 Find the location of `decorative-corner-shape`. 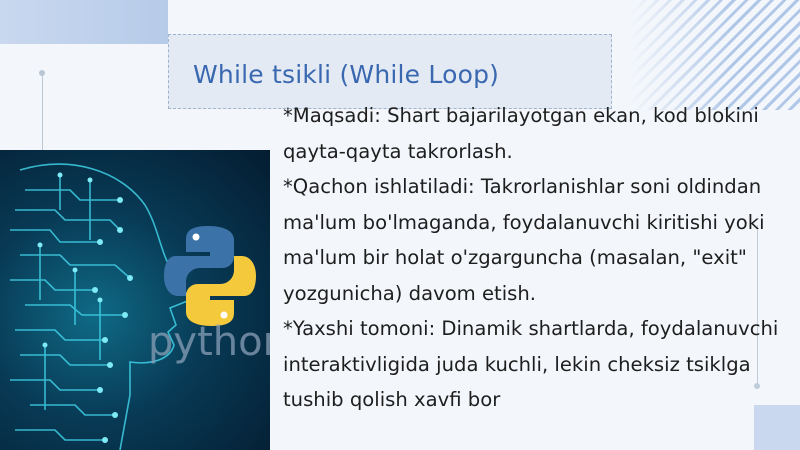

decorative-corner-shape is located at coordinates (84, 22).